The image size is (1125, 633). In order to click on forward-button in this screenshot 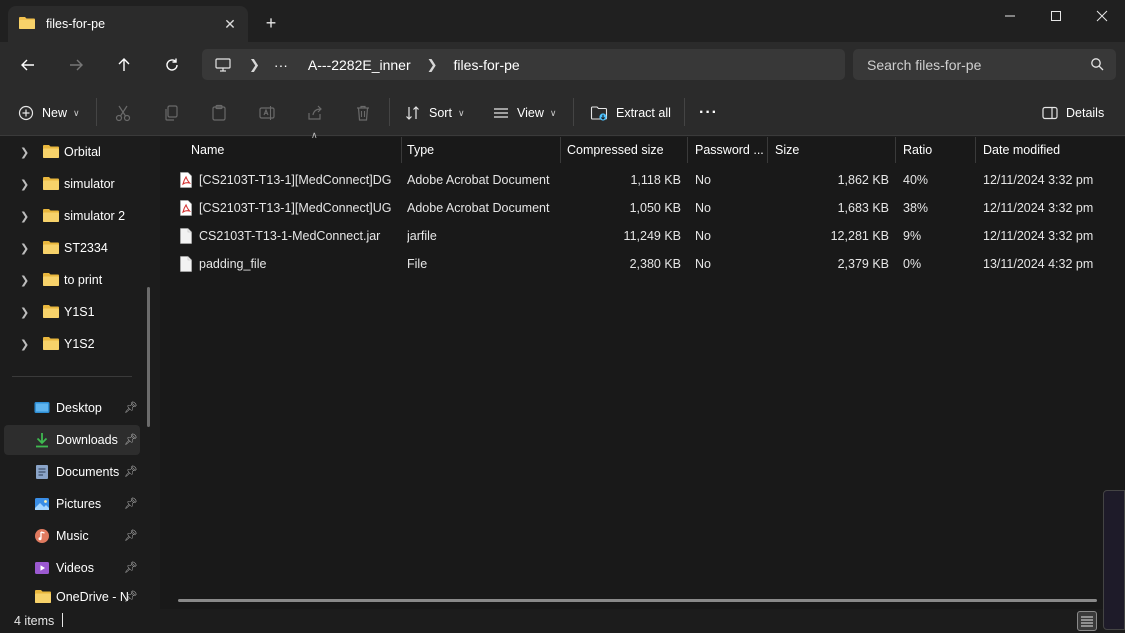, I will do `click(76, 65)`.